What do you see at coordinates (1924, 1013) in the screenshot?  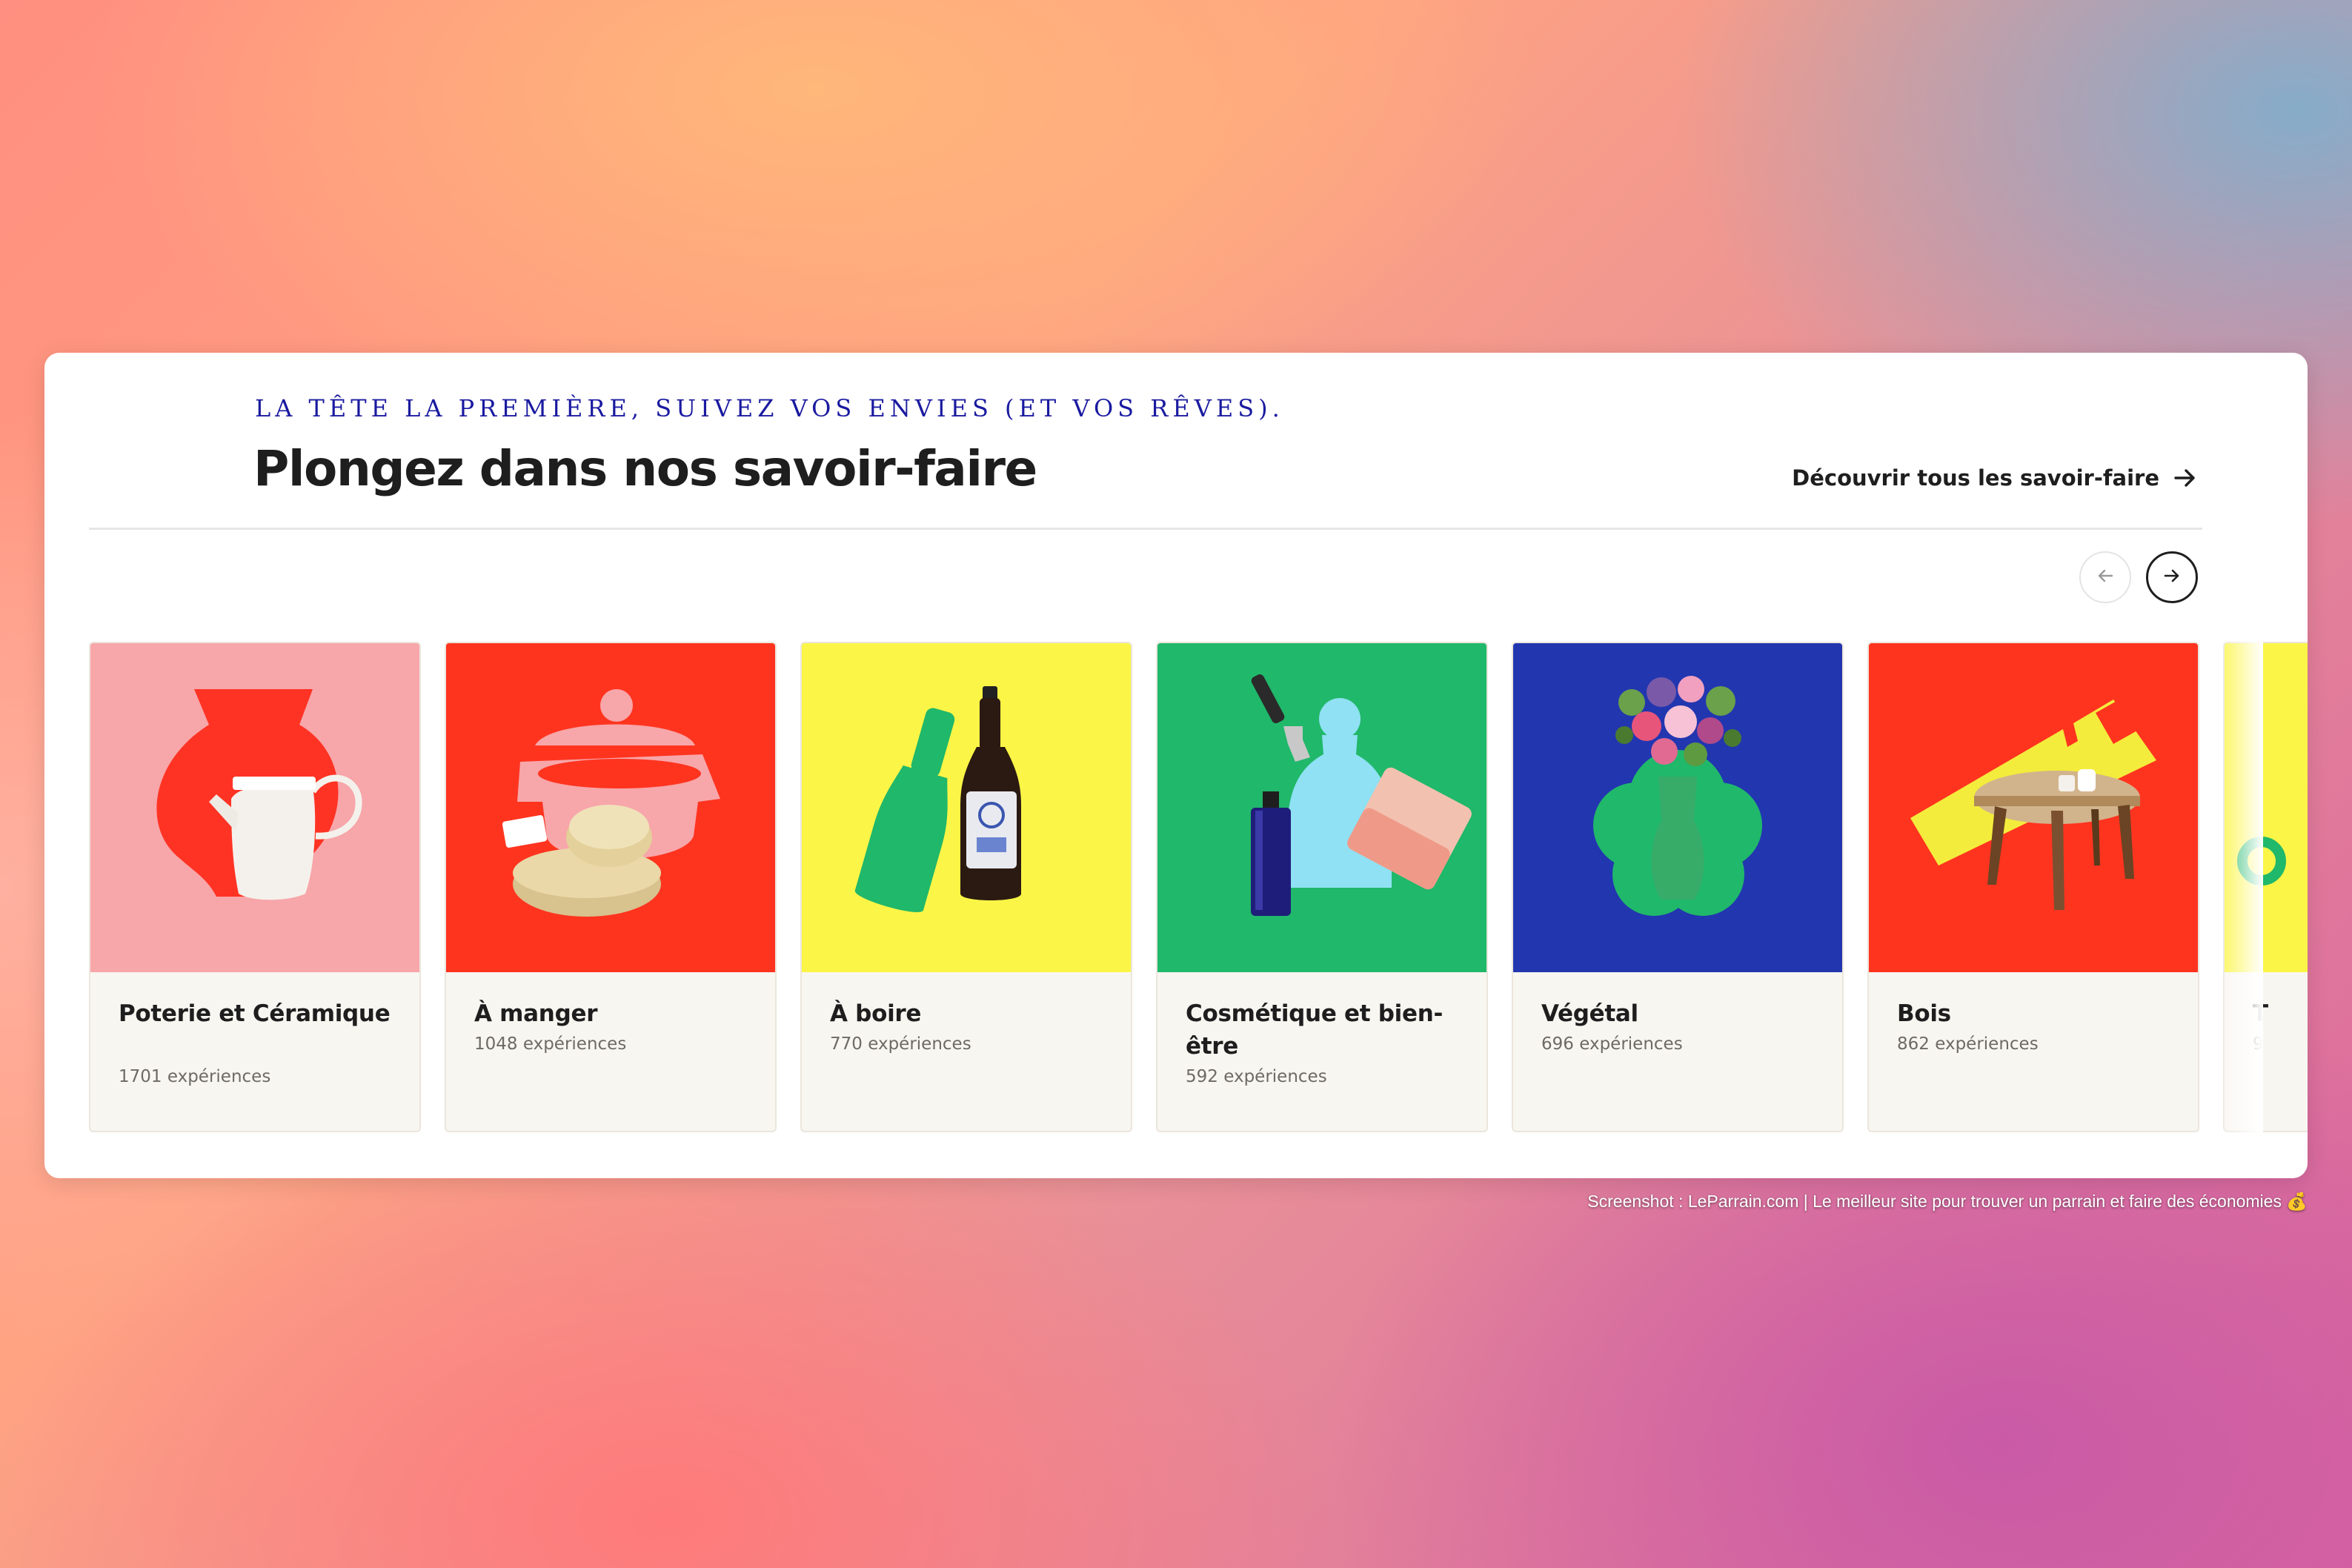 I see `category-name: Bois` at bounding box center [1924, 1013].